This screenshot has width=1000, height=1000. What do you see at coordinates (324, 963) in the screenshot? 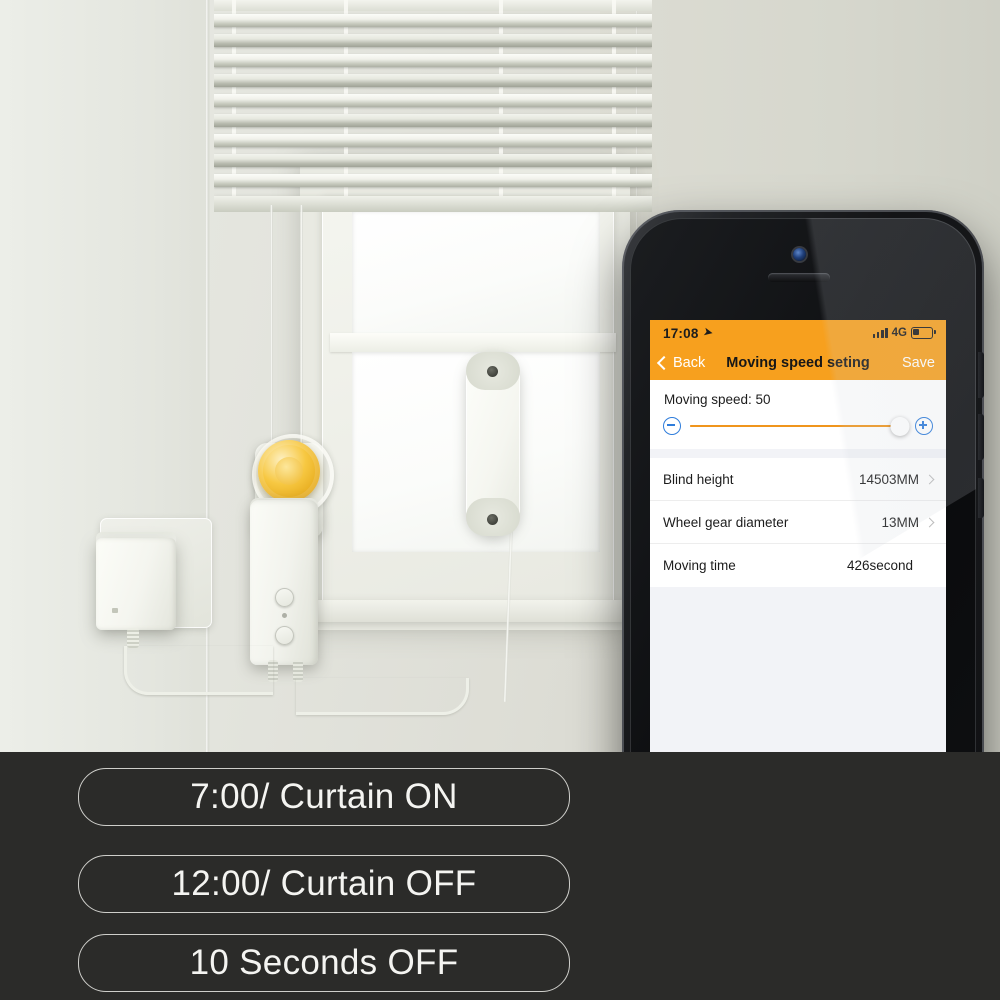
I see `schedule-pill-3: 10 Seconds OFF` at bounding box center [324, 963].